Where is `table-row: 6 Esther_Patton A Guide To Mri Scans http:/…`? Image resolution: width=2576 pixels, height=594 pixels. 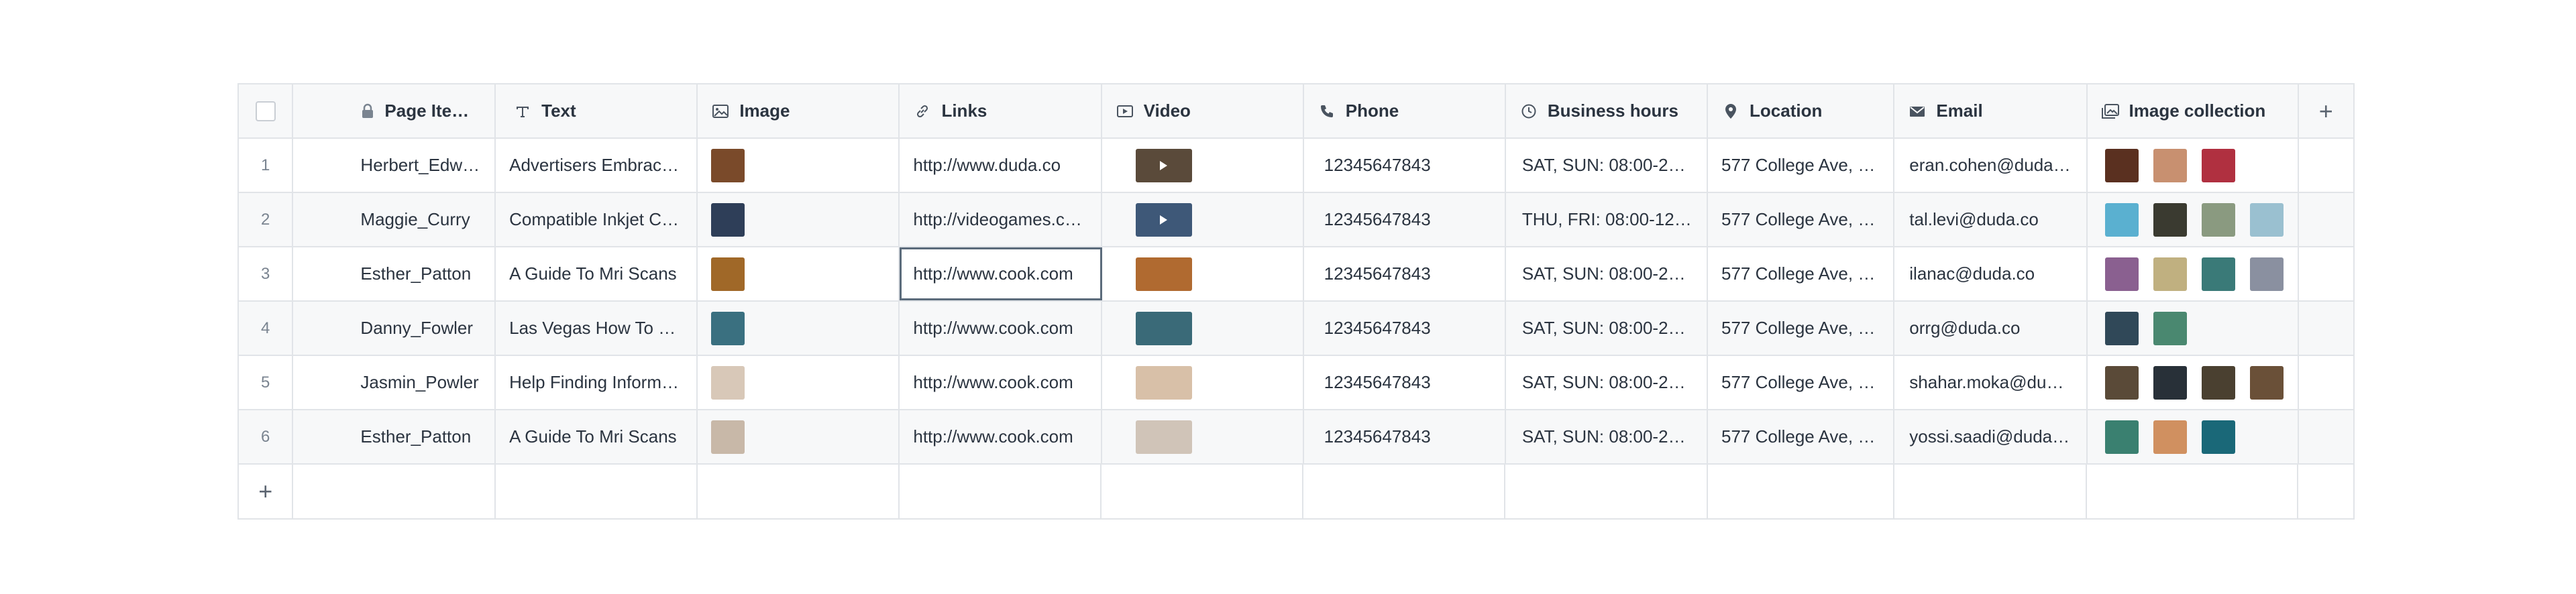 table-row: 6 Esther_Patton A Guide To Mri Scans http:/… is located at coordinates (1296, 437).